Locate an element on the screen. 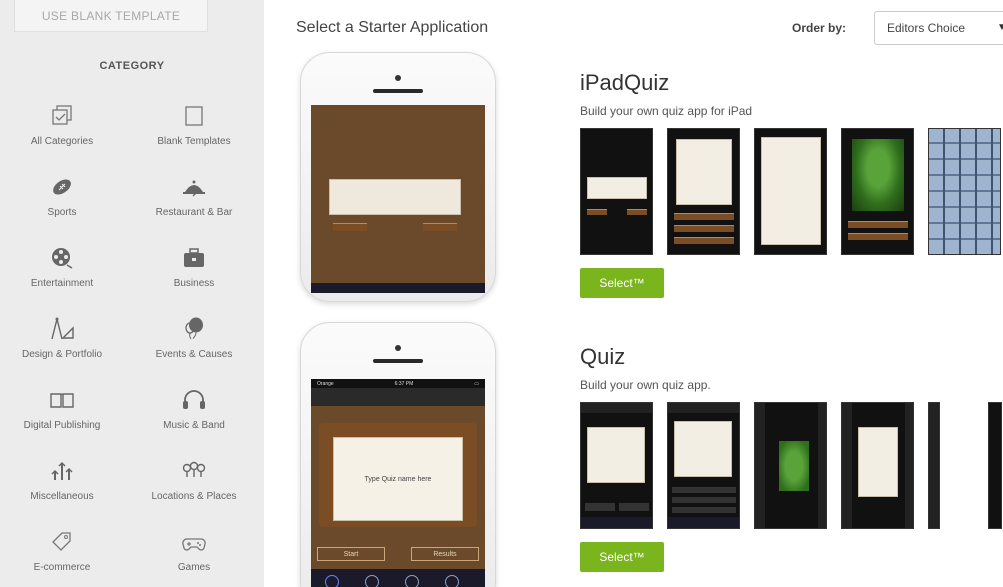 This screenshot has height=587, width=1003. category-all-categories: All Categories is located at coordinates (62, 135).